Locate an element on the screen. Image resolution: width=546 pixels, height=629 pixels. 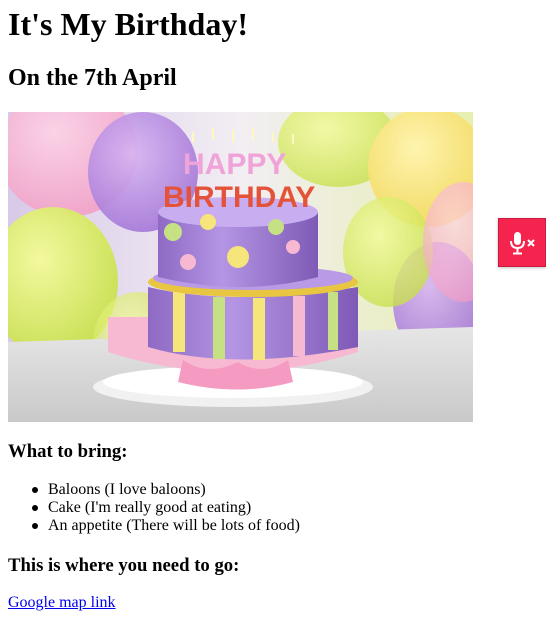
list-item: Cake (I'm really good at eating) is located at coordinates (154, 508).